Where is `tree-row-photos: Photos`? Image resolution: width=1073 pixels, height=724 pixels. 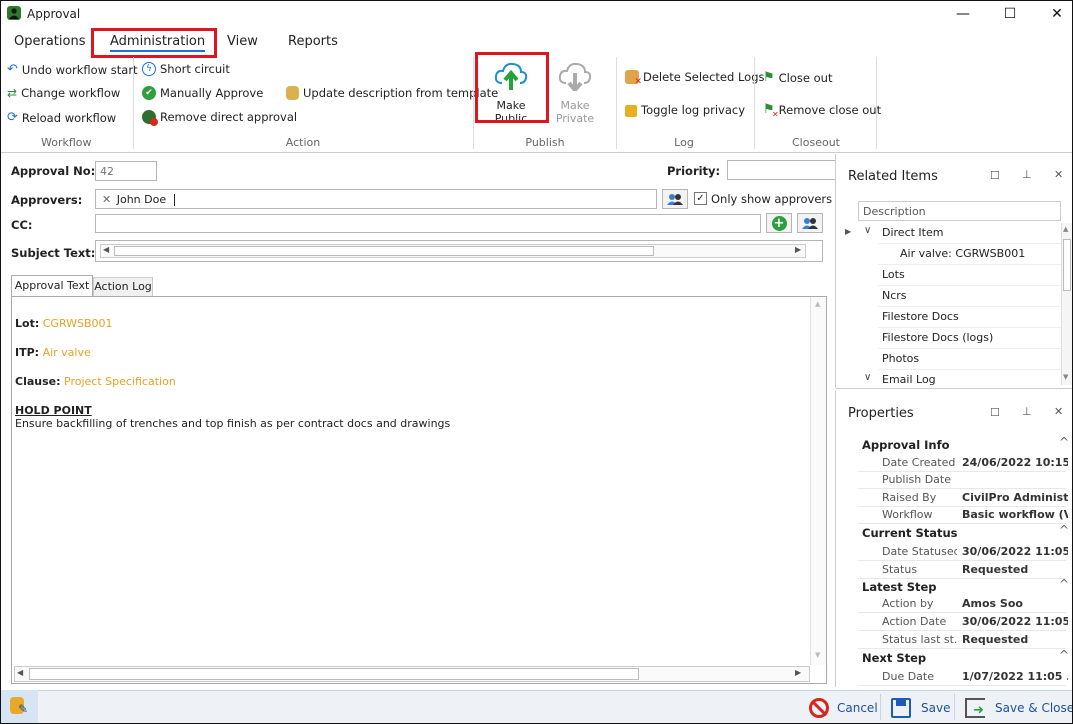
tree-row-photos: Photos is located at coordinates (969, 359).